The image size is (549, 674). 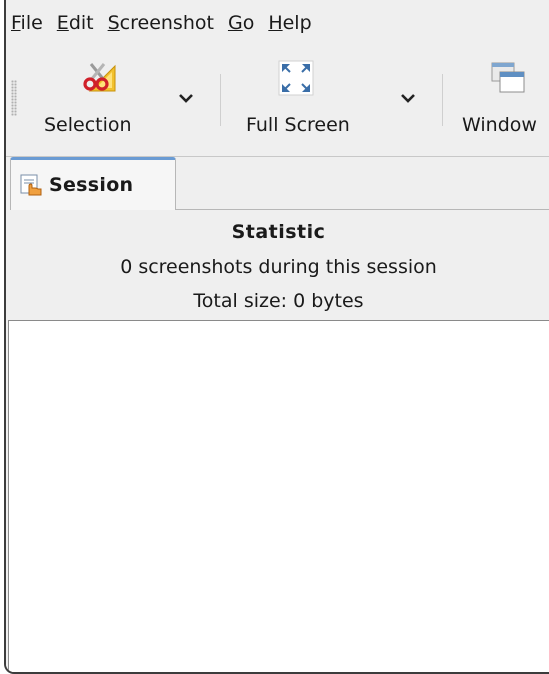 I want to click on session-hand-icon, so click(x=31, y=185).